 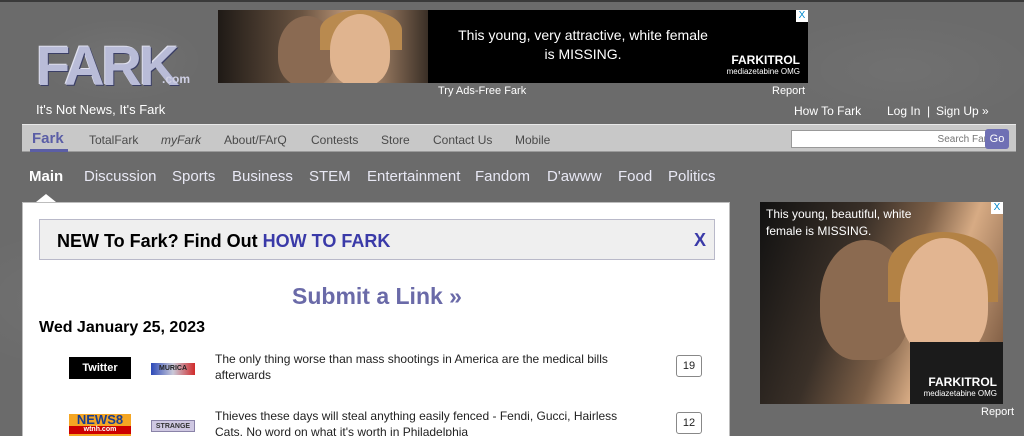 I want to click on comment-count-button: 19, so click(x=689, y=366).